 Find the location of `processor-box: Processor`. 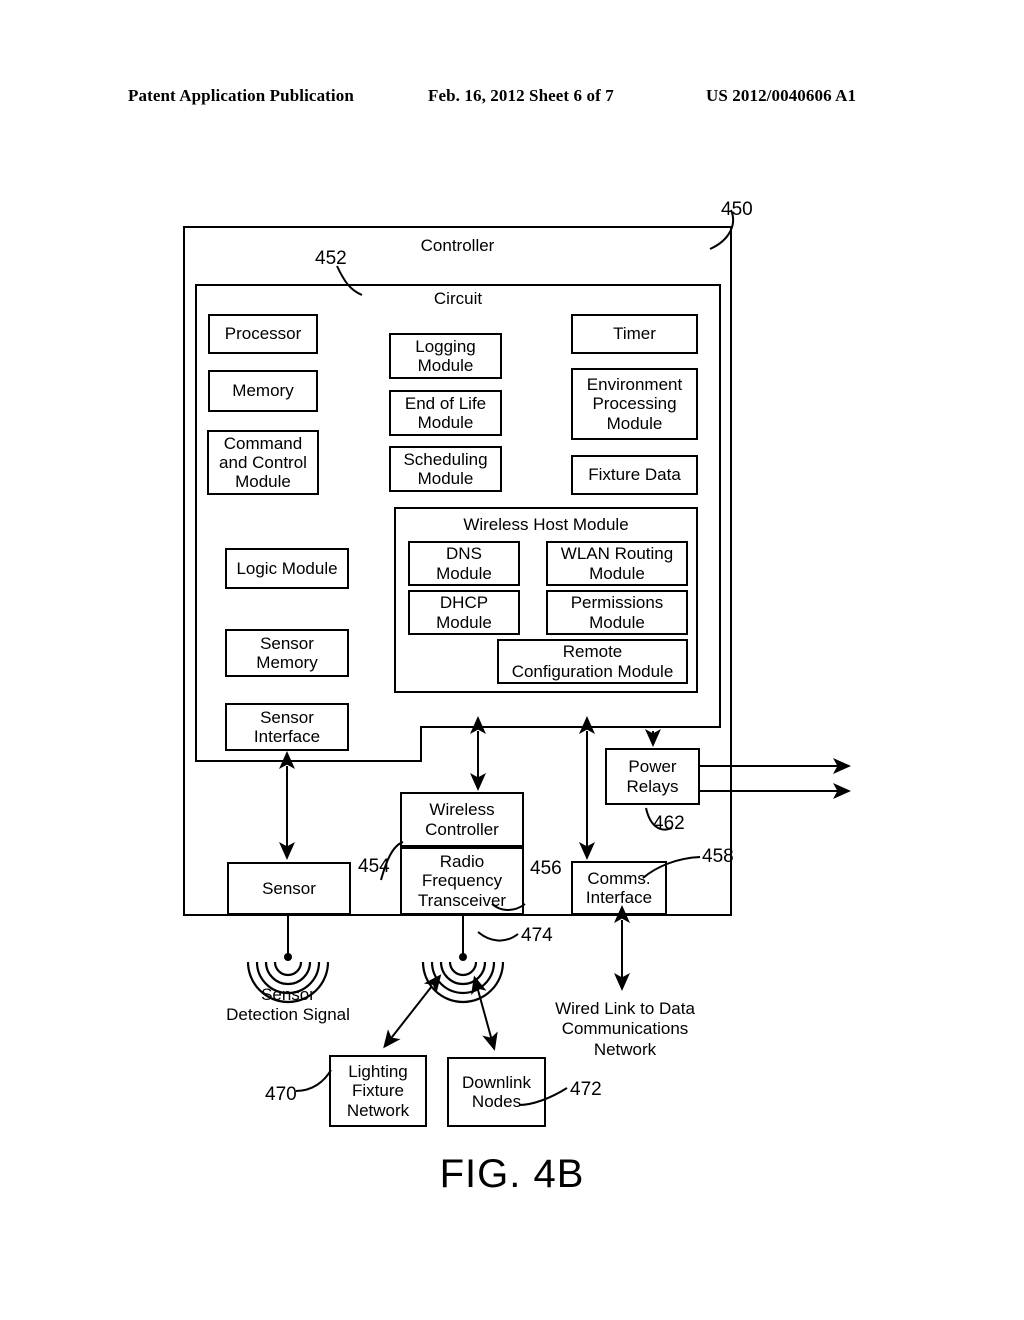

processor-box: Processor is located at coordinates (263, 334).